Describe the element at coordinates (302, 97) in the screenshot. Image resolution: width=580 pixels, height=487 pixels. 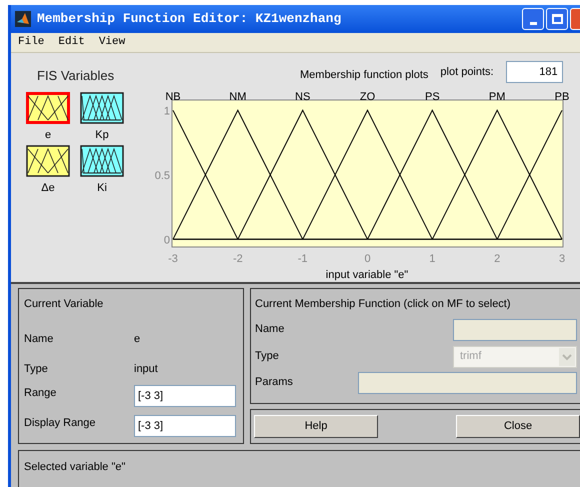
I see `curve-label: NS` at that location.